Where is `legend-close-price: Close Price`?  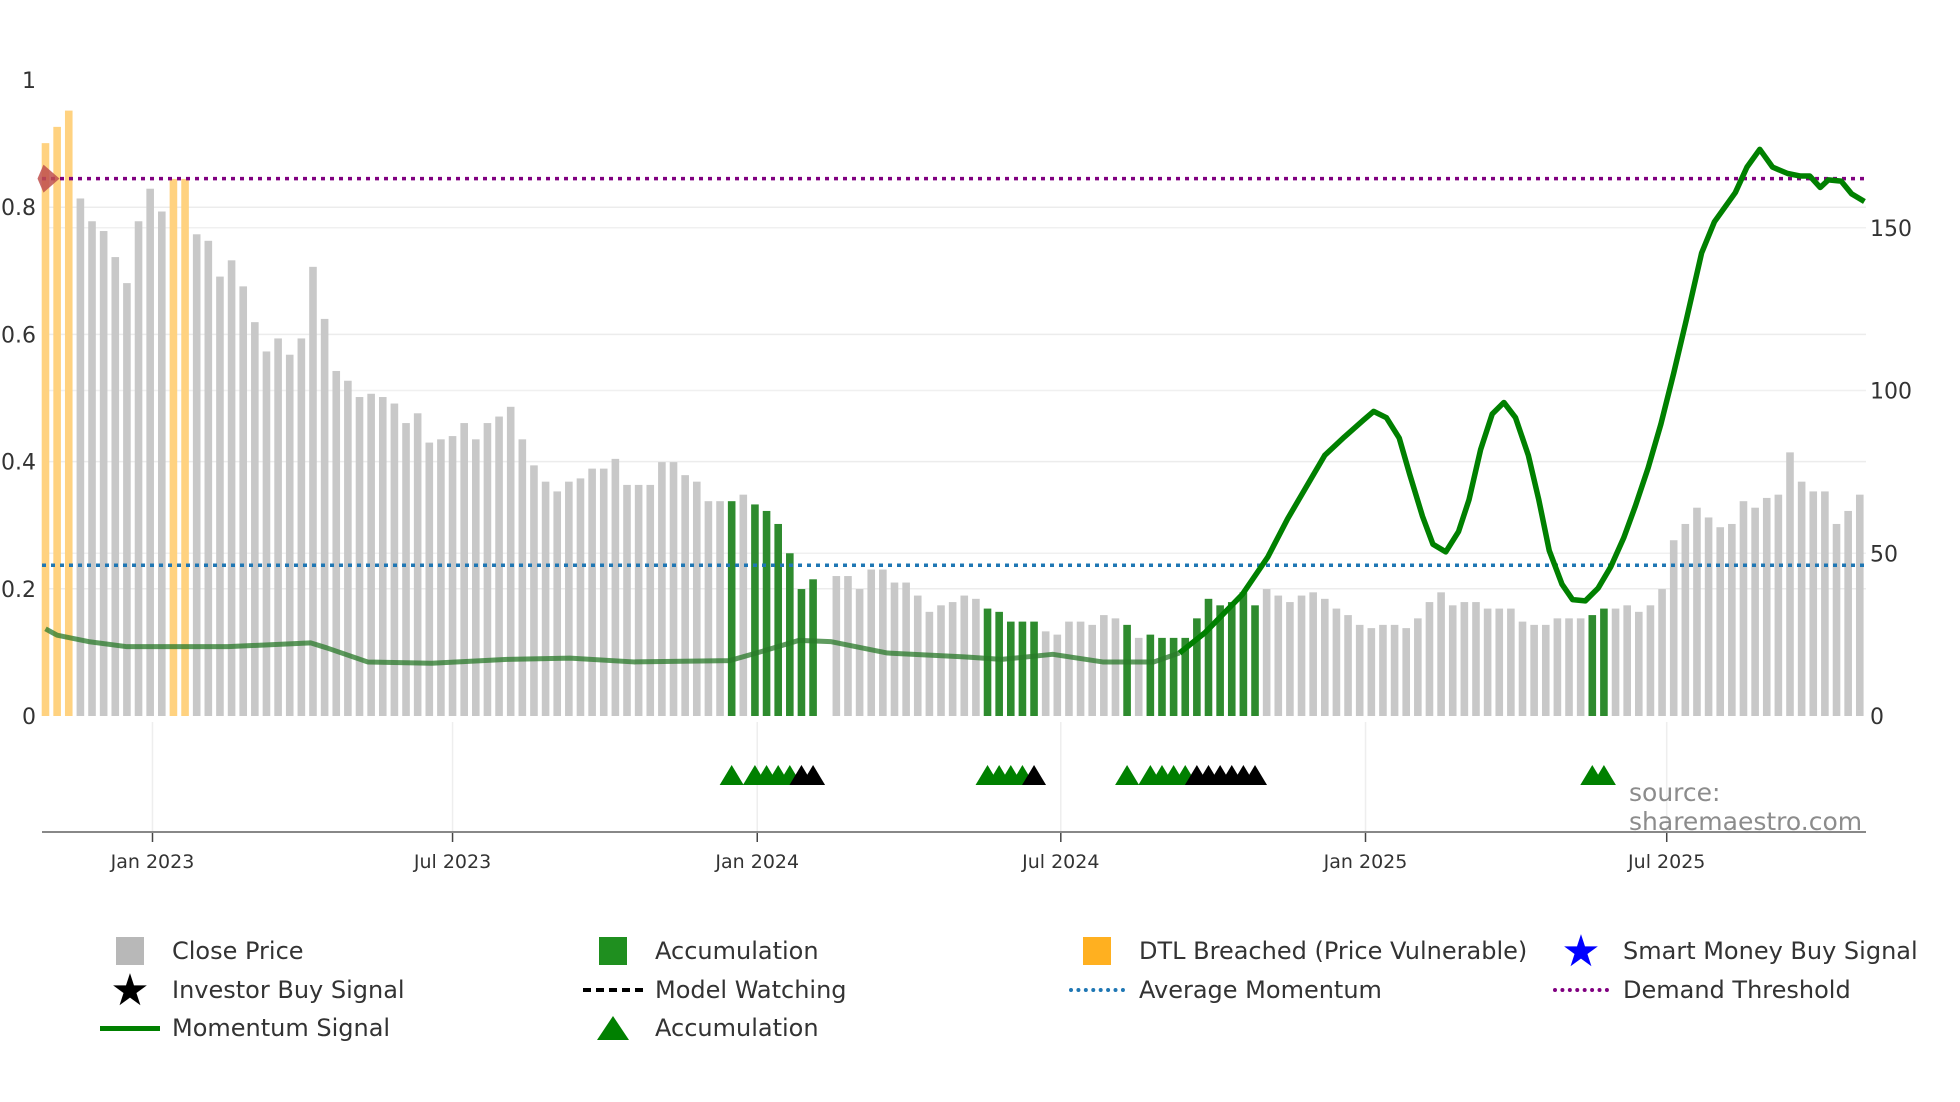
legend-close-price: Close Price is located at coordinates (202, 951).